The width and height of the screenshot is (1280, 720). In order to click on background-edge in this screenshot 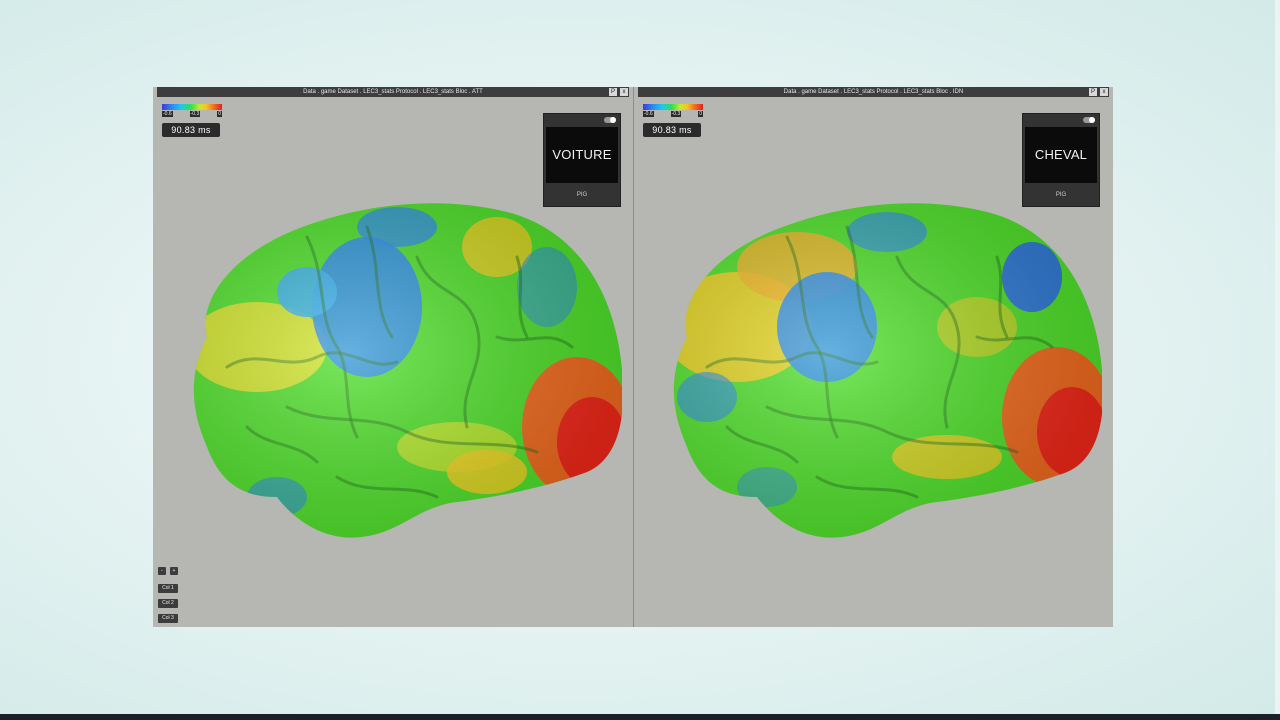, I will do `click(1277, 360)`.